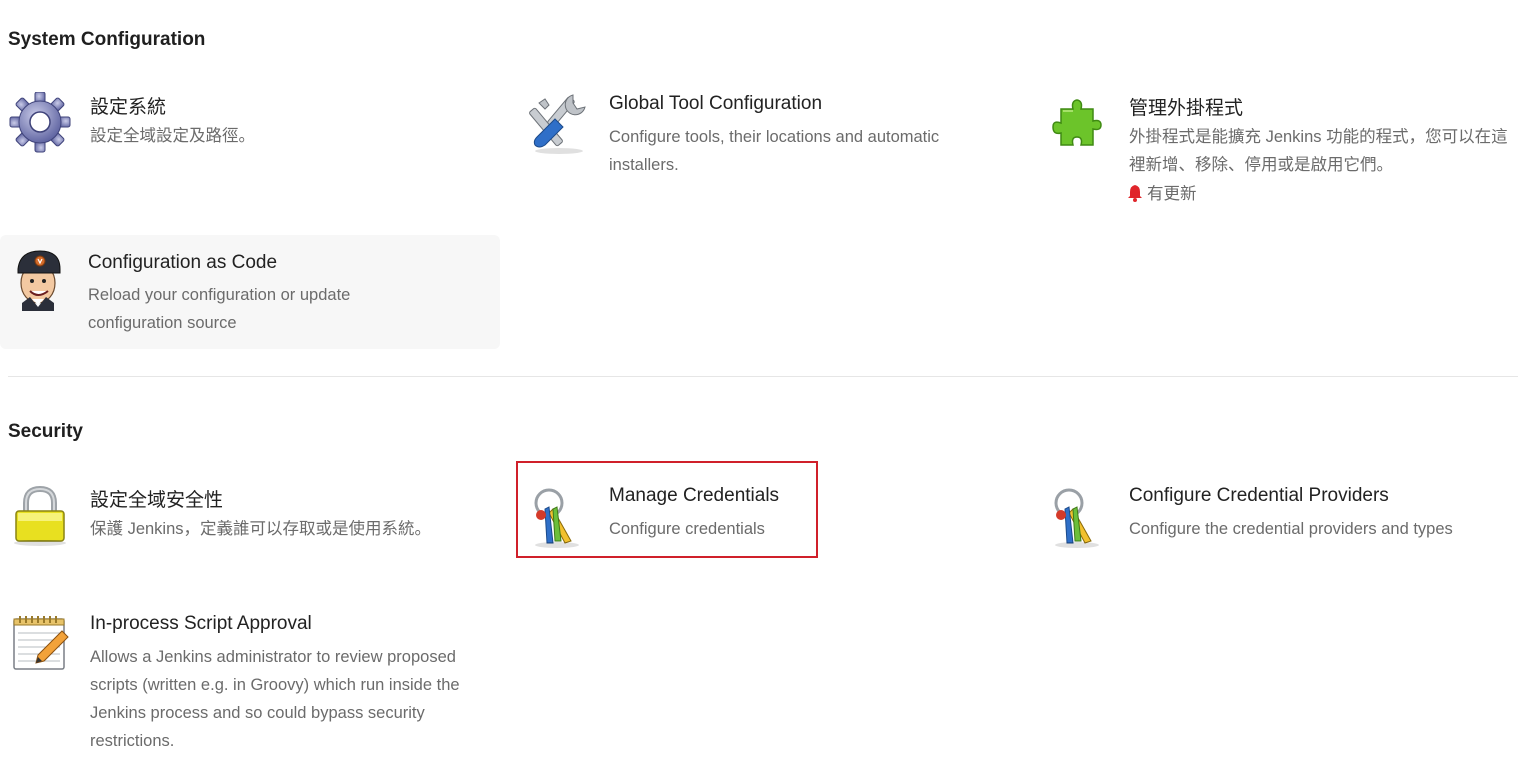  I want to click on tile-title: Configuration as Code, so click(183, 262).